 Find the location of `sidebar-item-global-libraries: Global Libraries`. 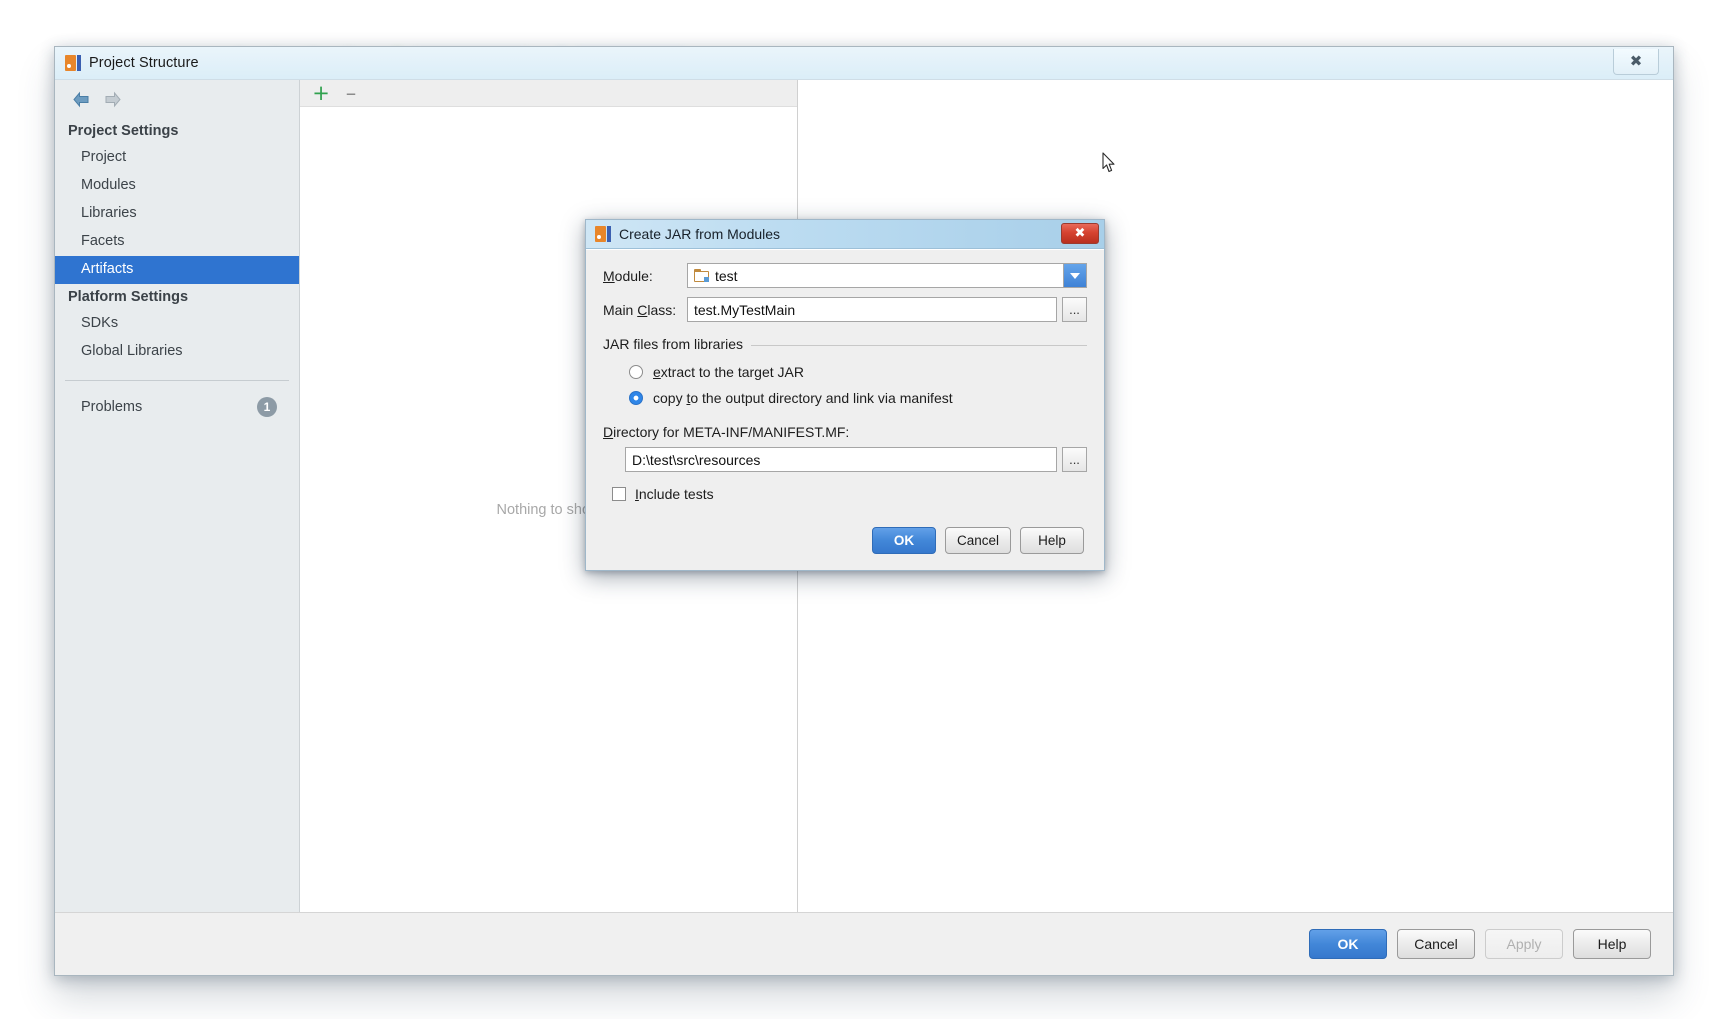

sidebar-item-global-libraries: Global Libraries is located at coordinates (177, 352).